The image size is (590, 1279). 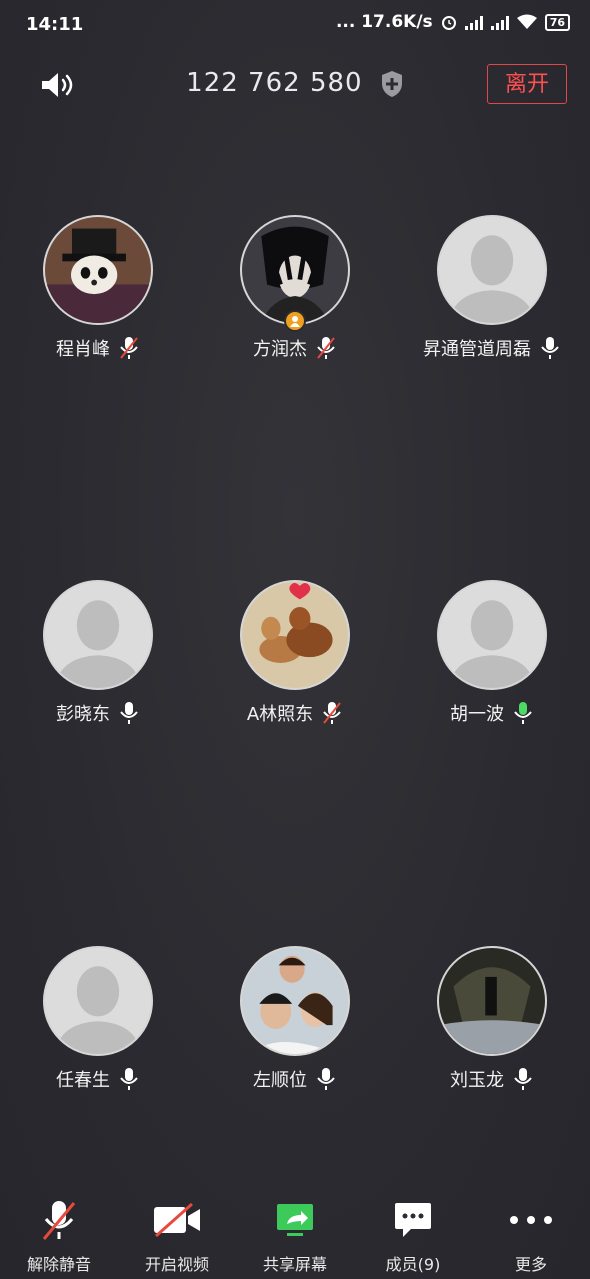 What do you see at coordinates (413, 1220) in the screenshot?
I see `members-chat-icon` at bounding box center [413, 1220].